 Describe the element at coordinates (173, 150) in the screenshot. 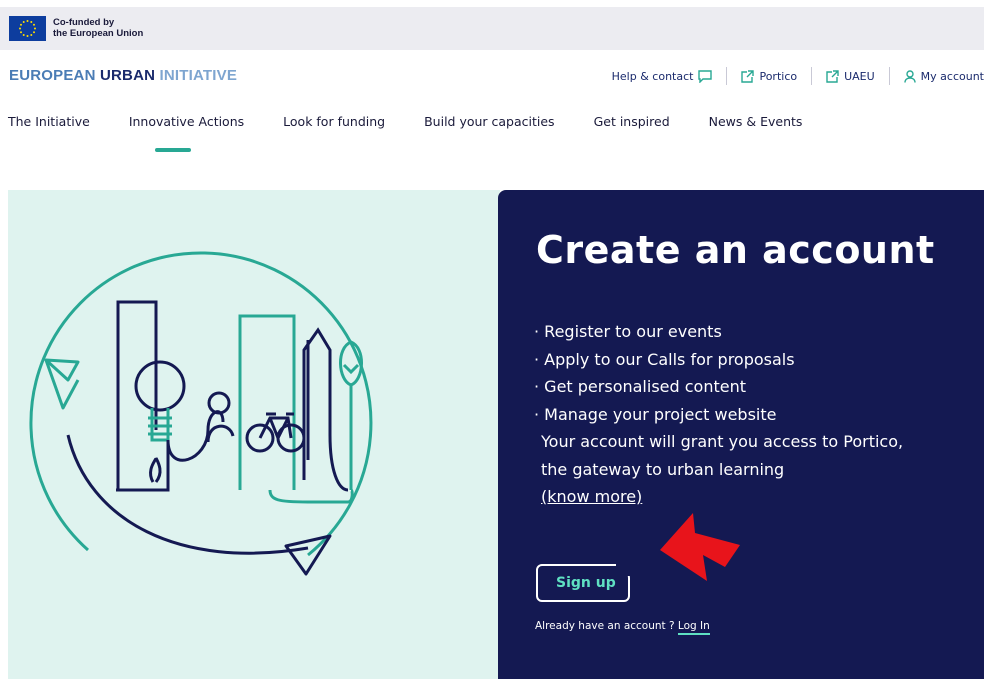

I see `nav-active-indicator` at that location.